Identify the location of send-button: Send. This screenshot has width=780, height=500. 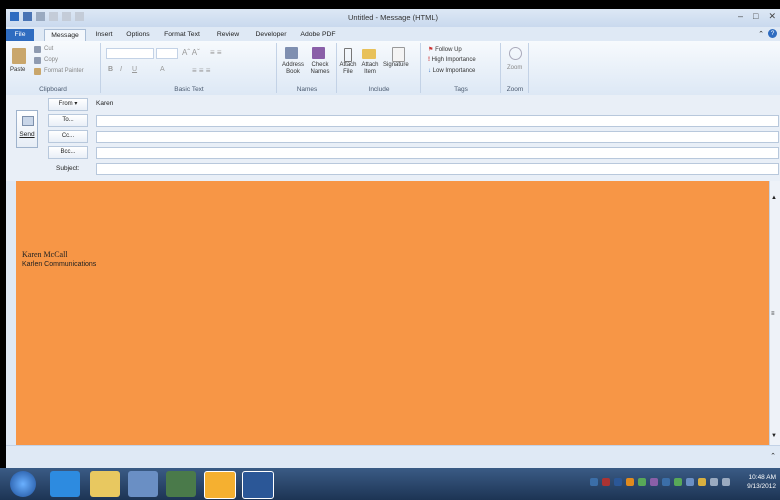
(27, 129).